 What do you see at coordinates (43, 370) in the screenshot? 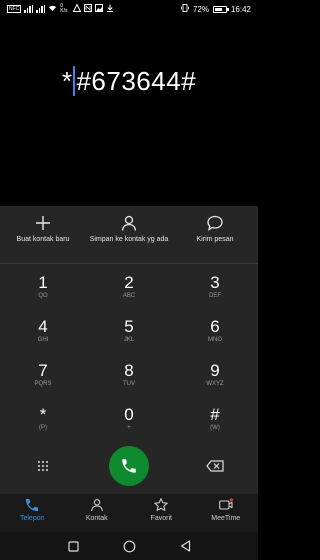
I see `key-digit: 7` at bounding box center [43, 370].